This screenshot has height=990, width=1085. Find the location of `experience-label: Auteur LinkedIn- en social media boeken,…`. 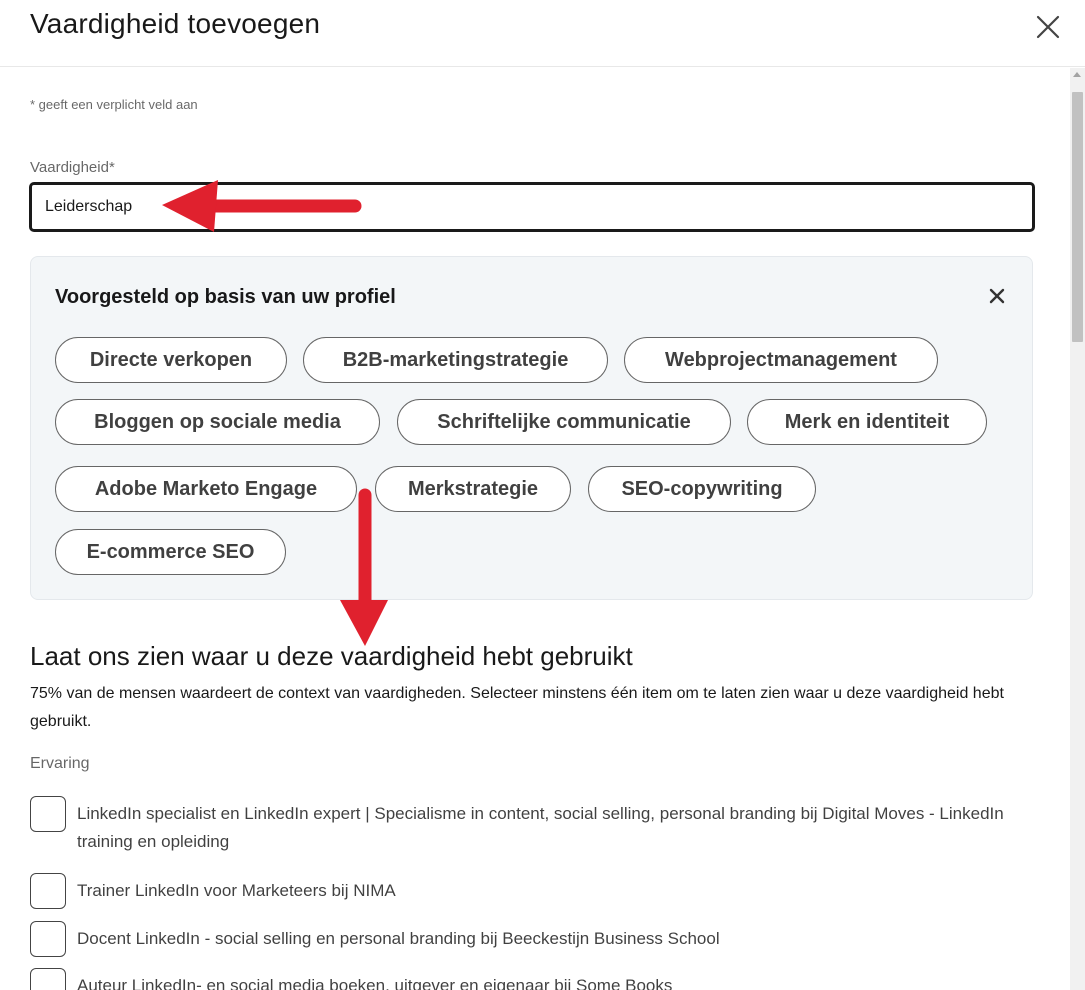

experience-label: Auteur LinkedIn- en social media boeken,… is located at coordinates (375, 983).